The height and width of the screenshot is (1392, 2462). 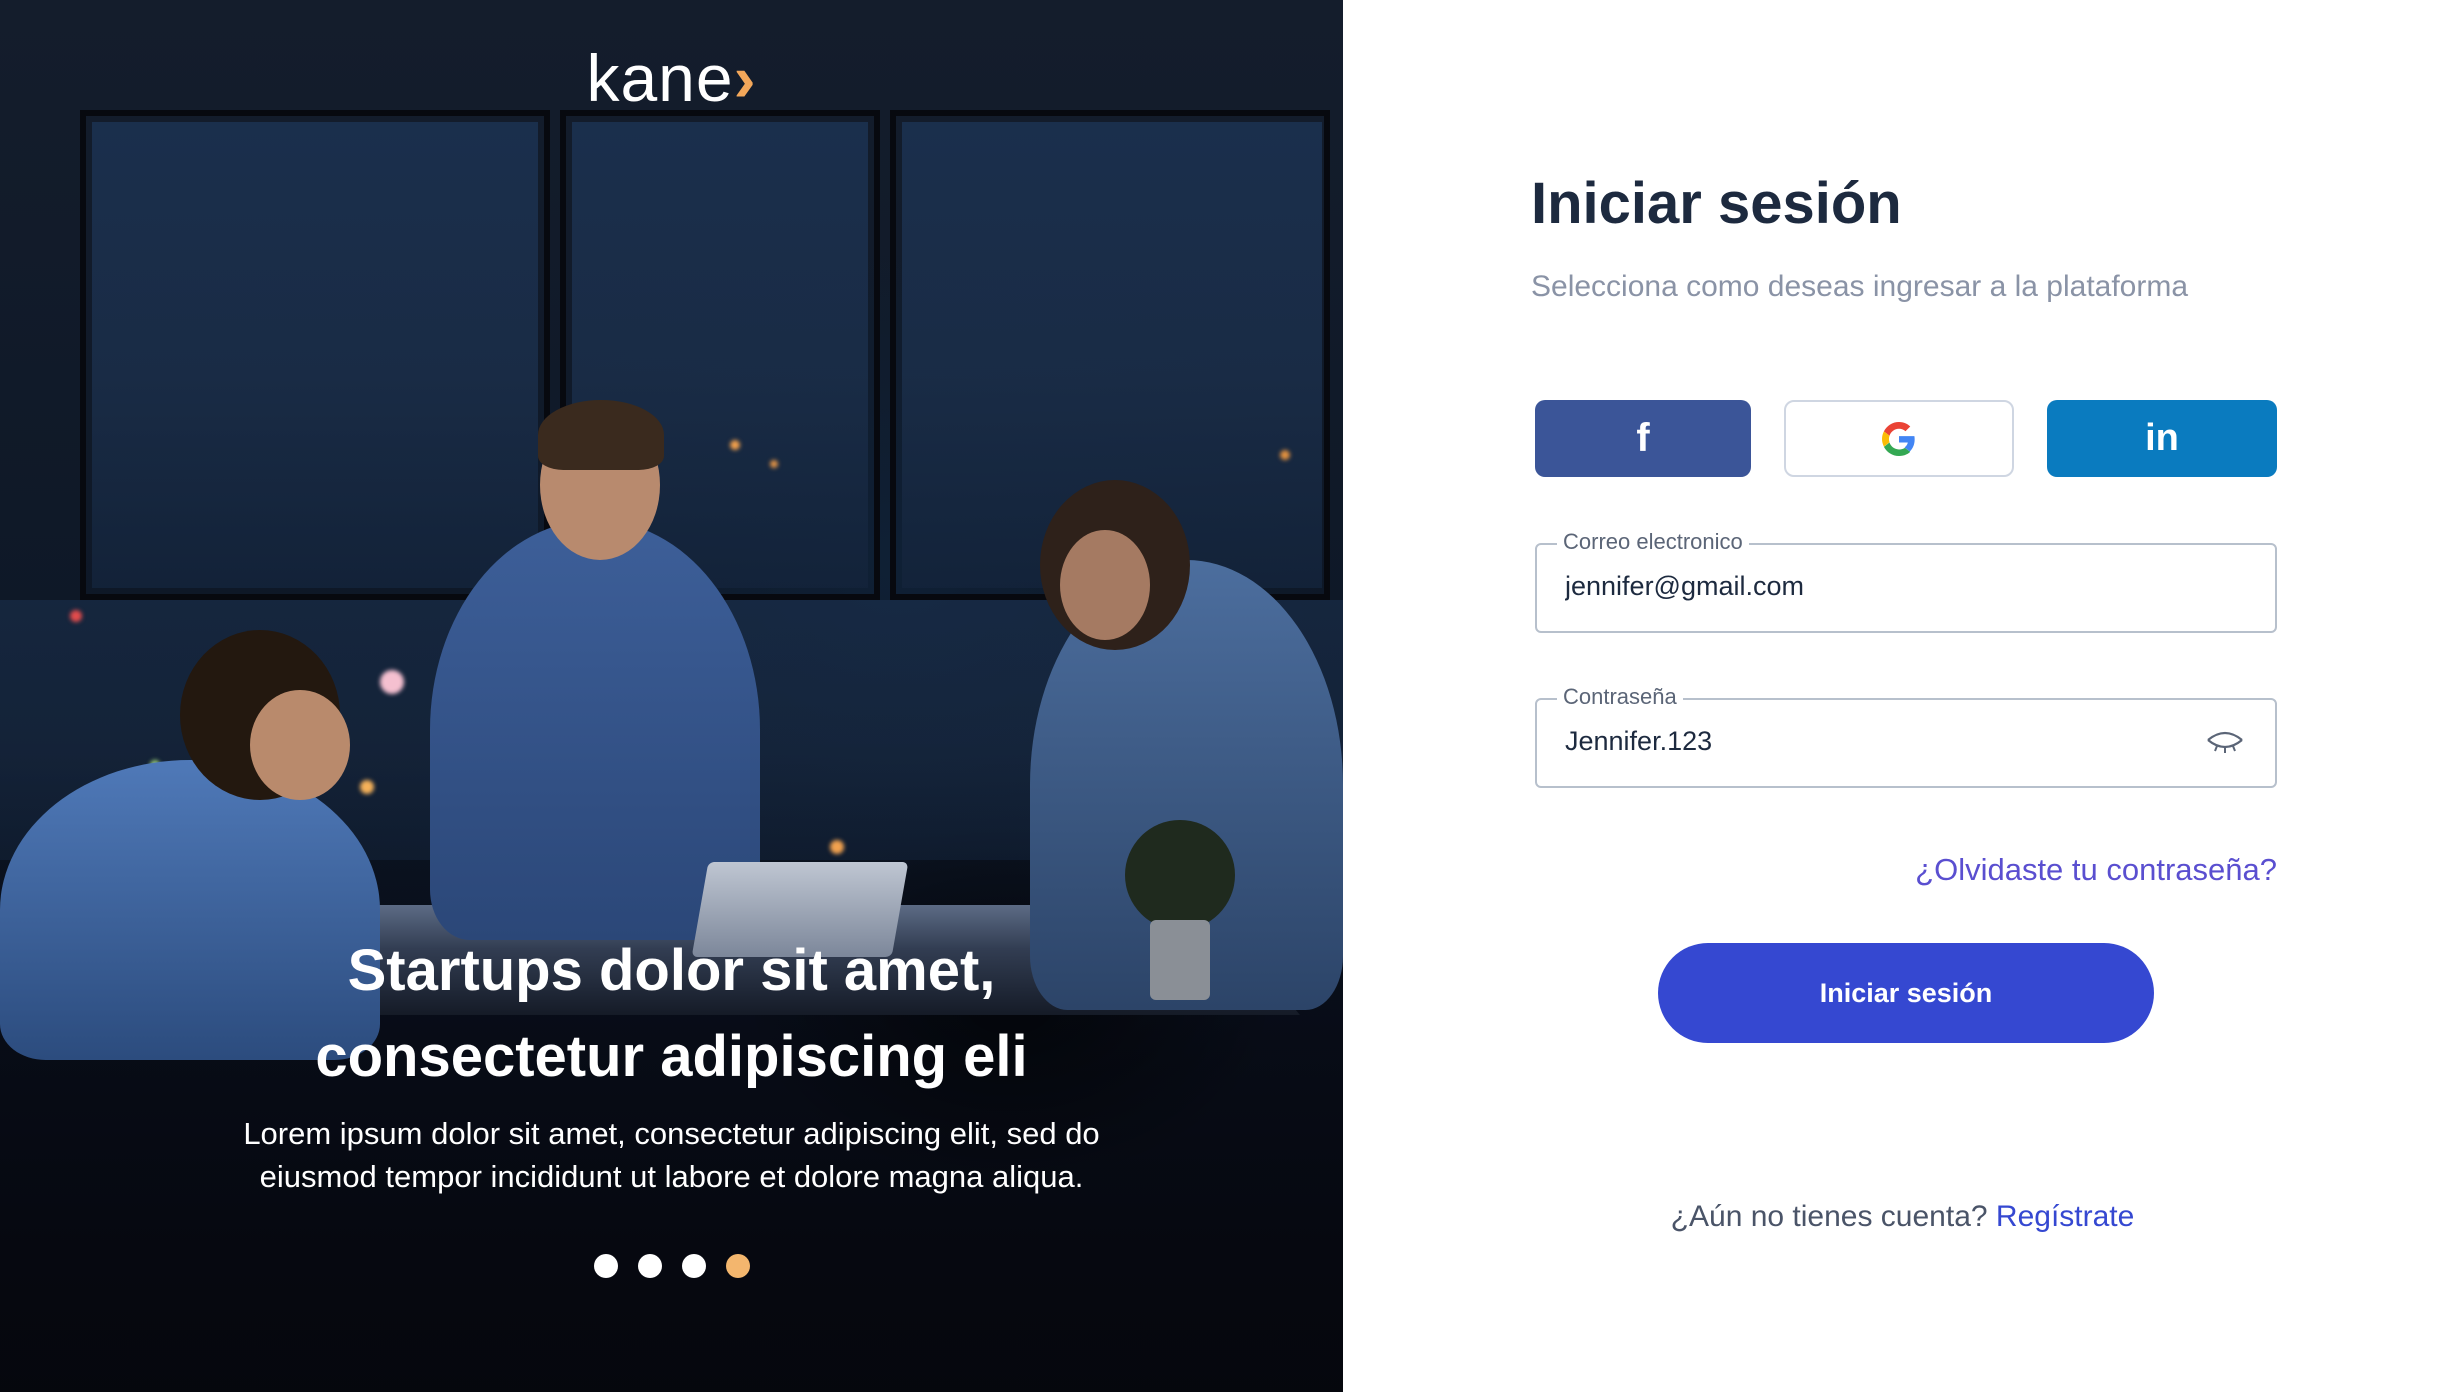 What do you see at coordinates (1906, 993) in the screenshot?
I see `login-button: Iniciar sesión` at bounding box center [1906, 993].